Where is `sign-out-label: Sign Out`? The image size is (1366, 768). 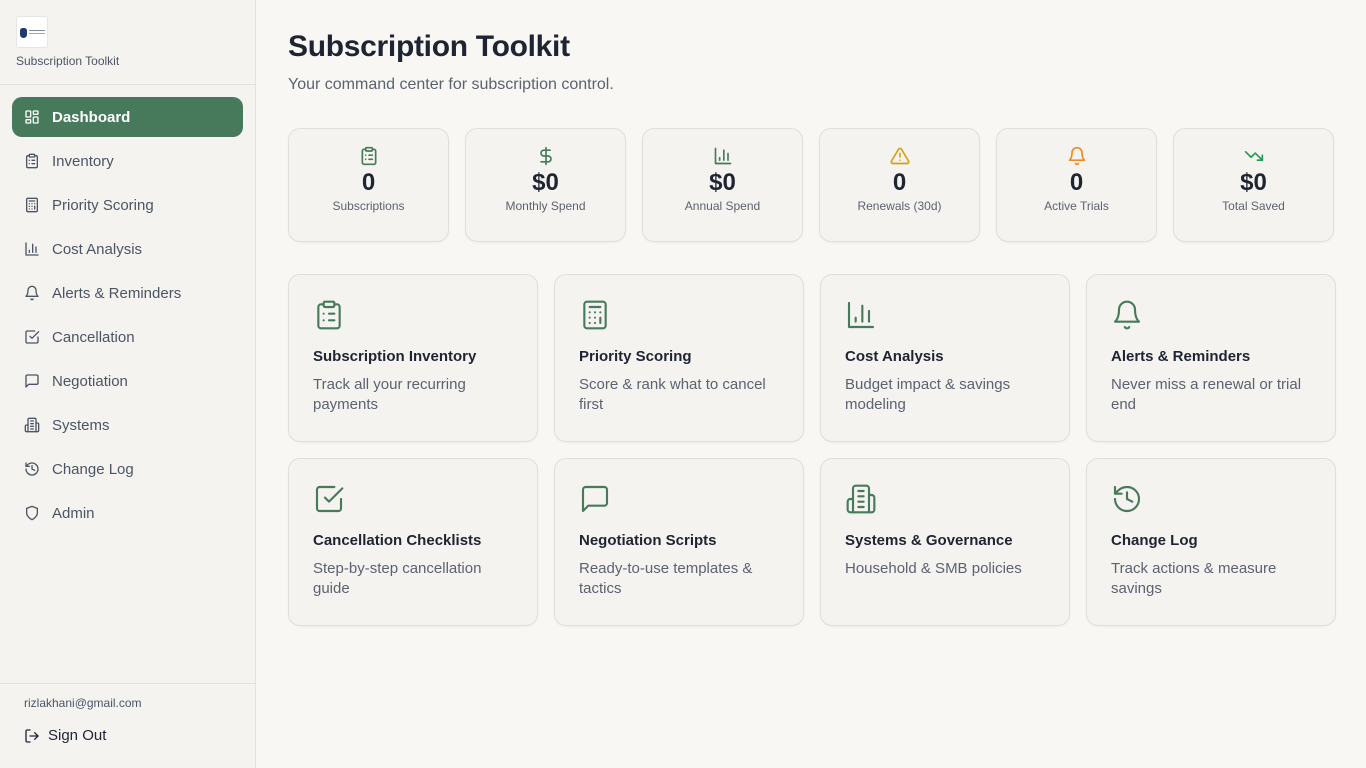
sign-out-label: Sign Out is located at coordinates (77, 735).